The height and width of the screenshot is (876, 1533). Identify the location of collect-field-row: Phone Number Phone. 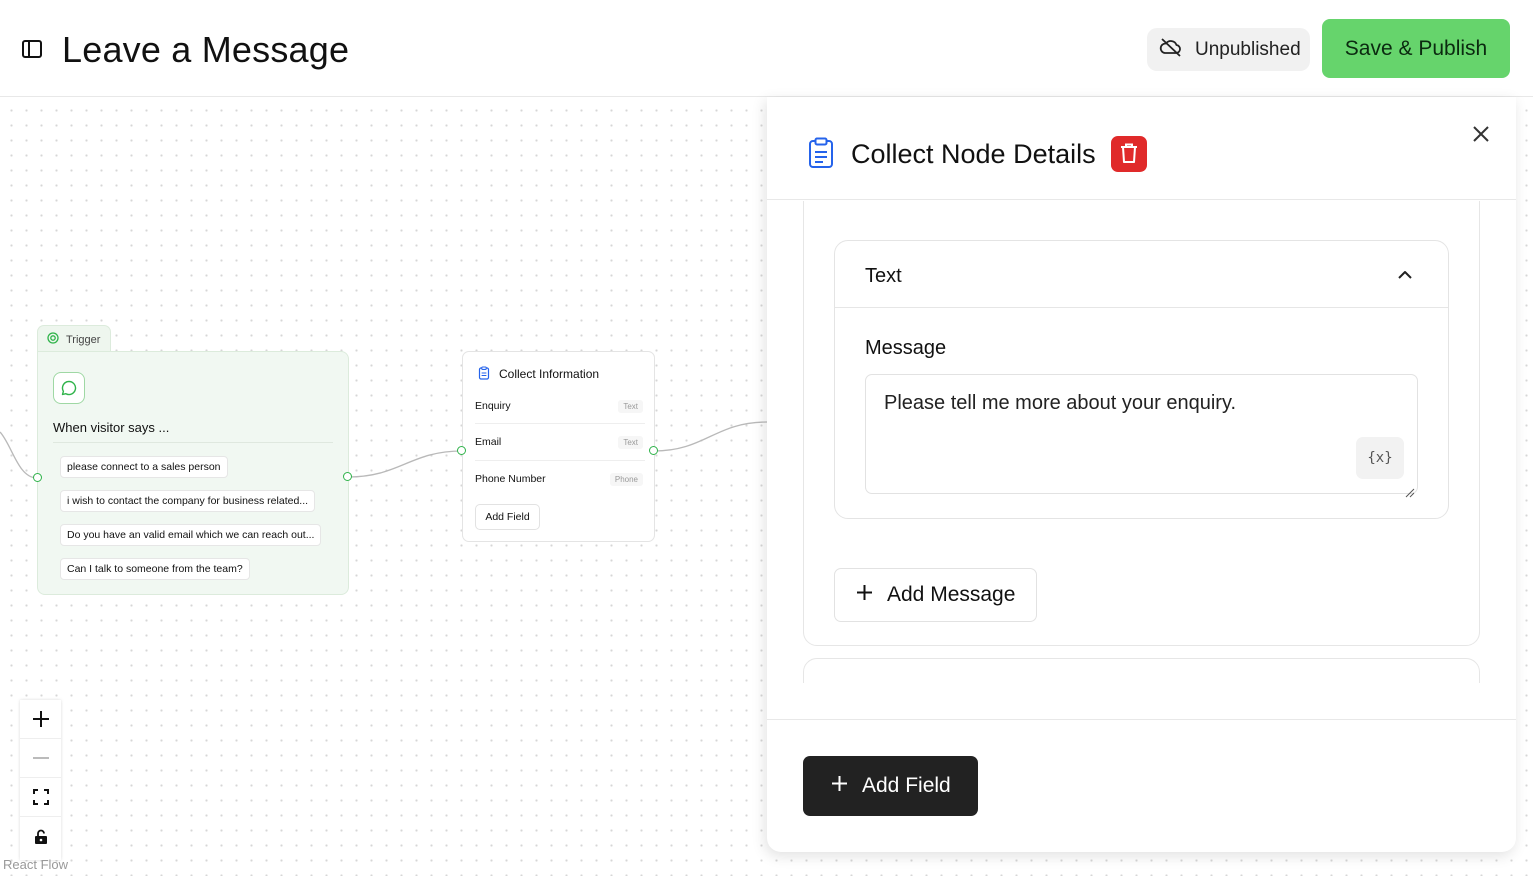
(559, 479).